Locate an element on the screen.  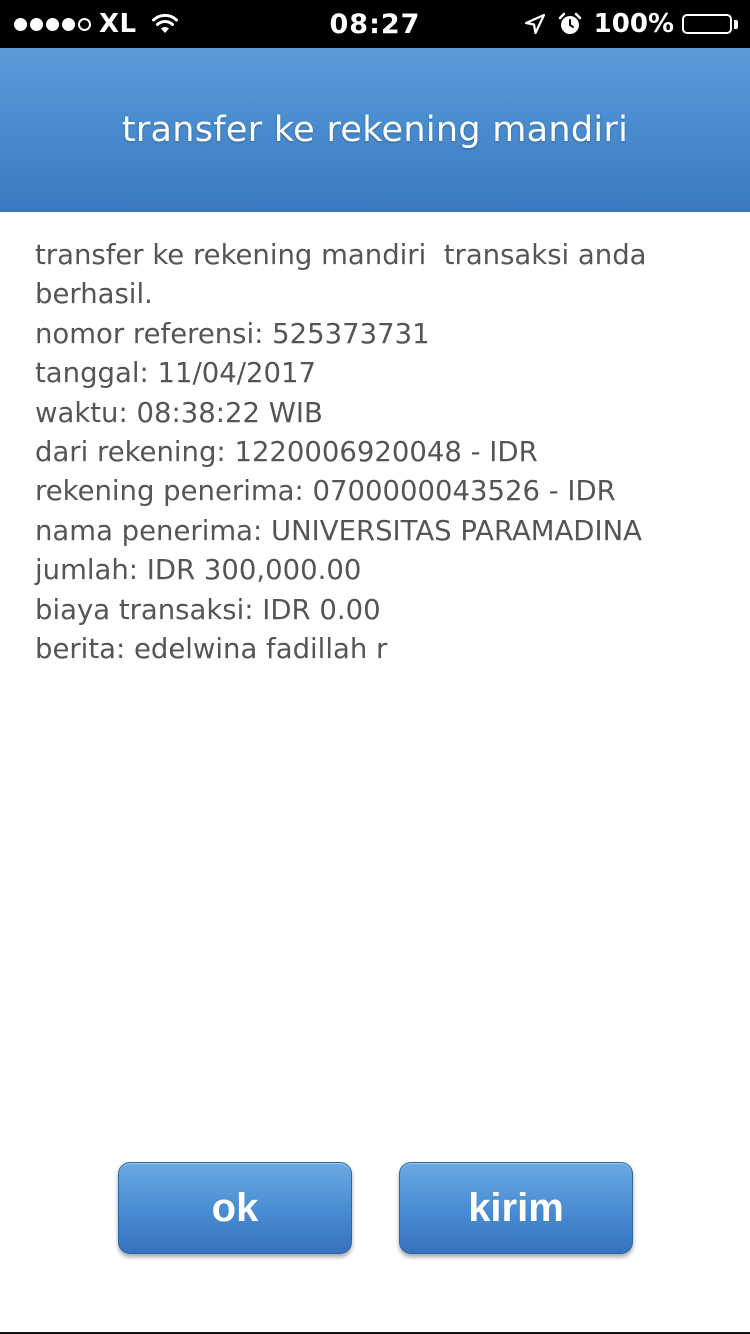
page-header: transfer ke rekening mandiri is located at coordinates (375, 130).